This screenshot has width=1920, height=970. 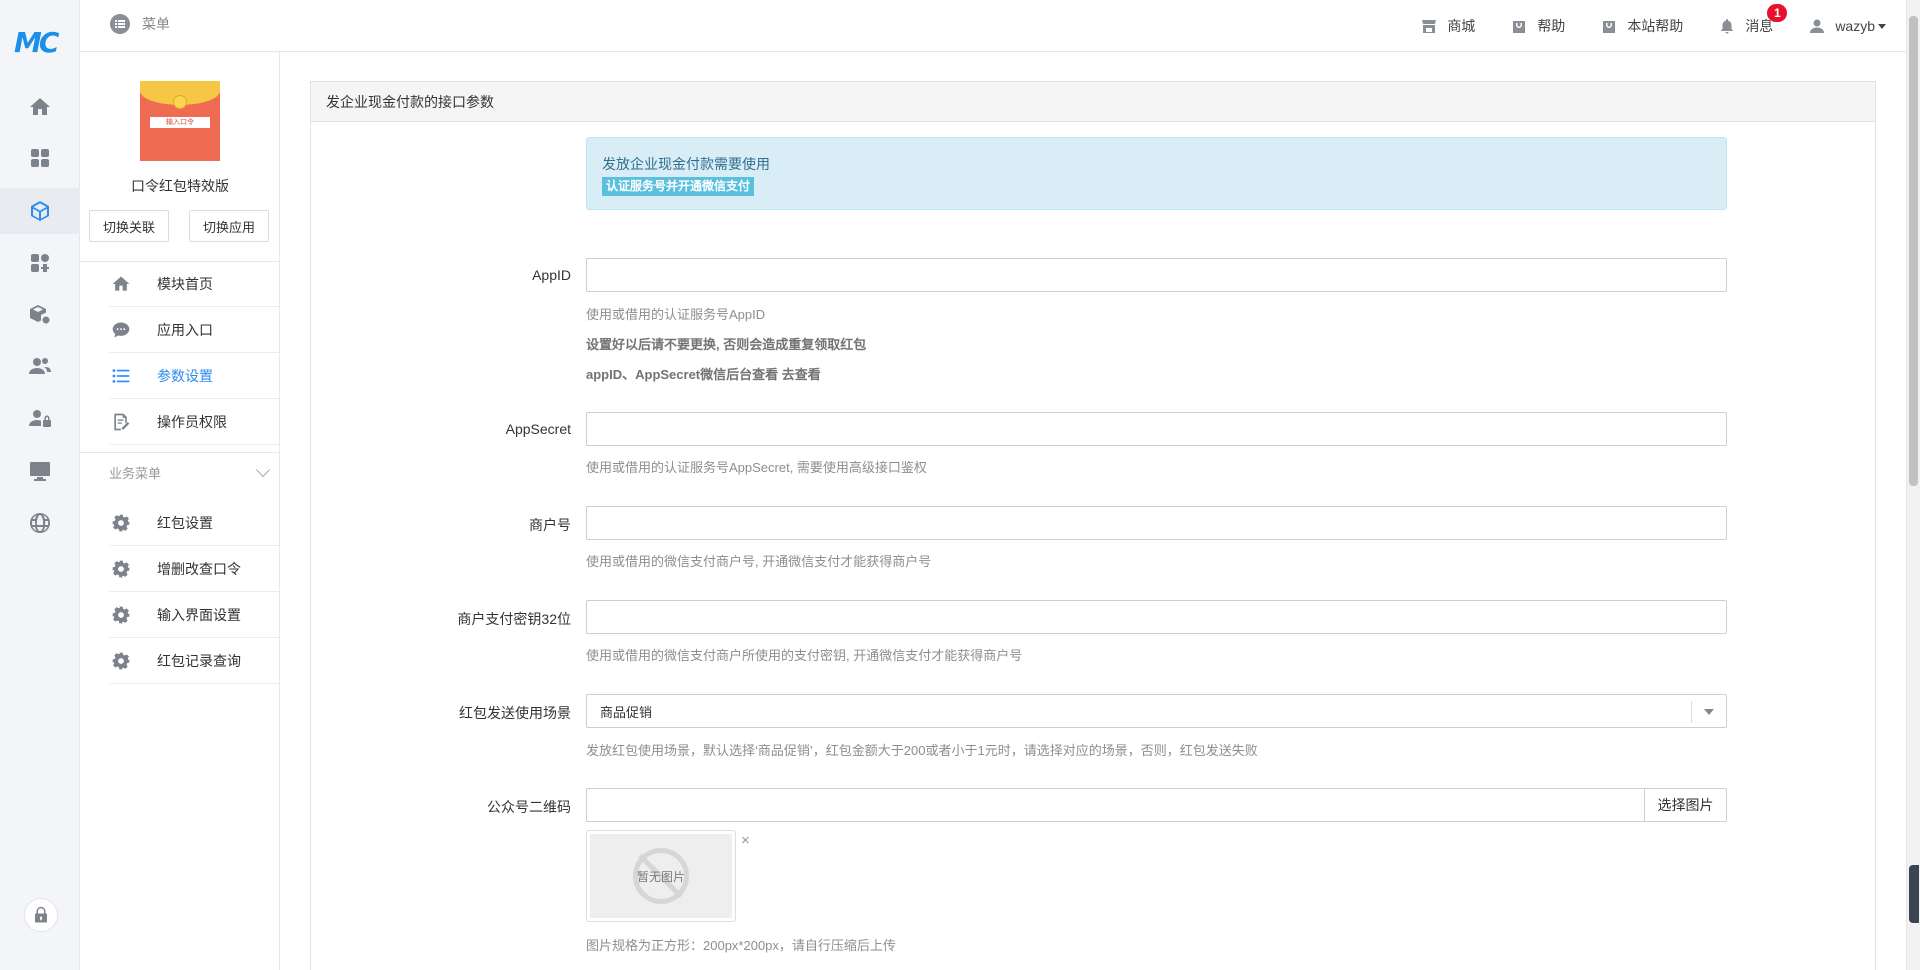 I want to click on choose-image-button: 选择图片, so click(x=1685, y=805).